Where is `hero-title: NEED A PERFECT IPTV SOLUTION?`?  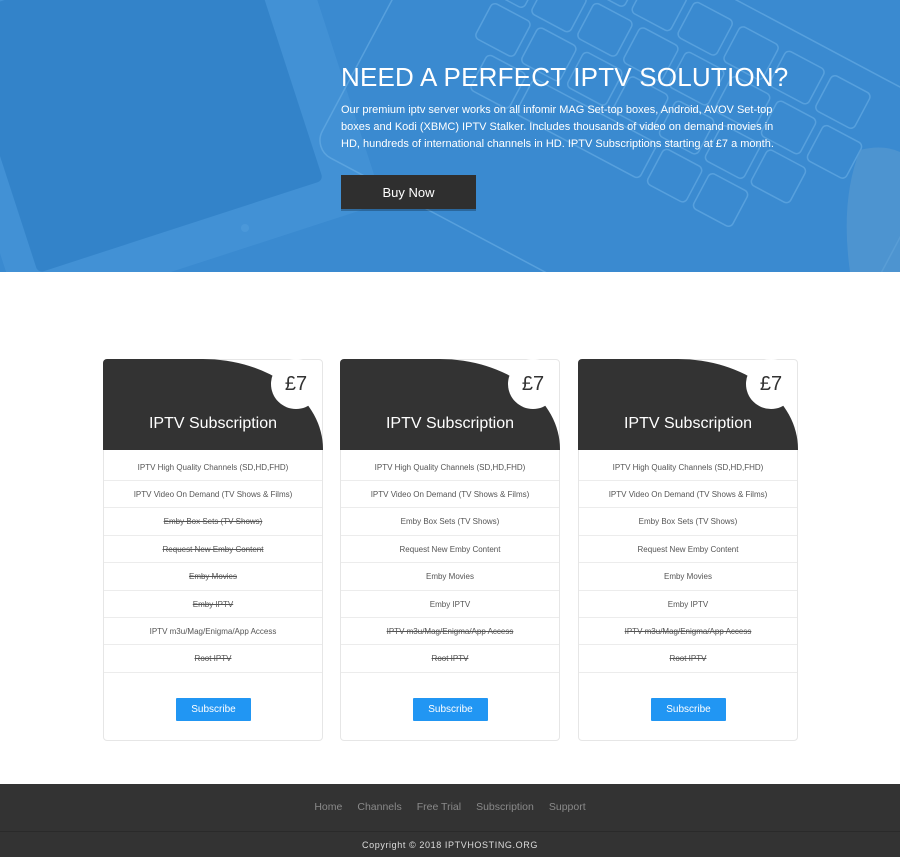
hero-title: NEED A PERFECT IPTV SOLUTION? is located at coordinates (565, 77).